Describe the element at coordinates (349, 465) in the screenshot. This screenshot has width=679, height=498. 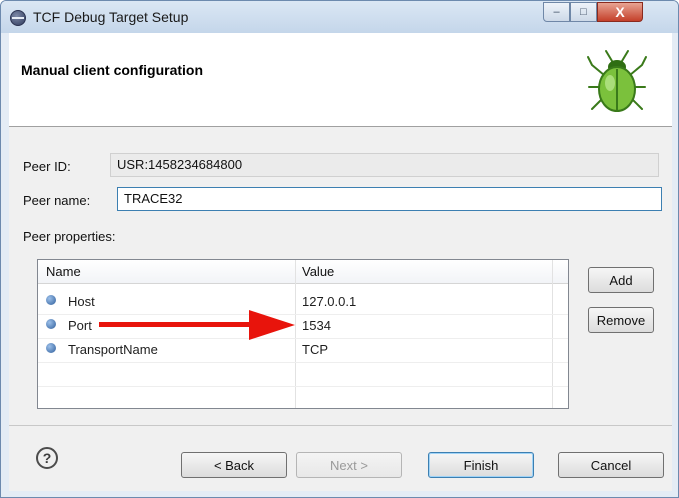
I see `next-button: Next >` at that location.